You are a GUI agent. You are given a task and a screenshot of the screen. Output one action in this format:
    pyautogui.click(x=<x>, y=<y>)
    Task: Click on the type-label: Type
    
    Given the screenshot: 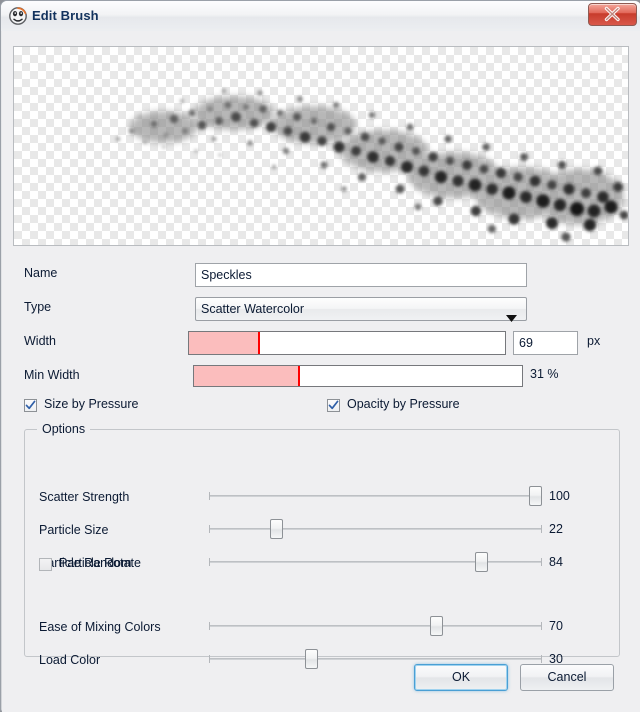 What is the action you would take?
    pyautogui.click(x=38, y=307)
    